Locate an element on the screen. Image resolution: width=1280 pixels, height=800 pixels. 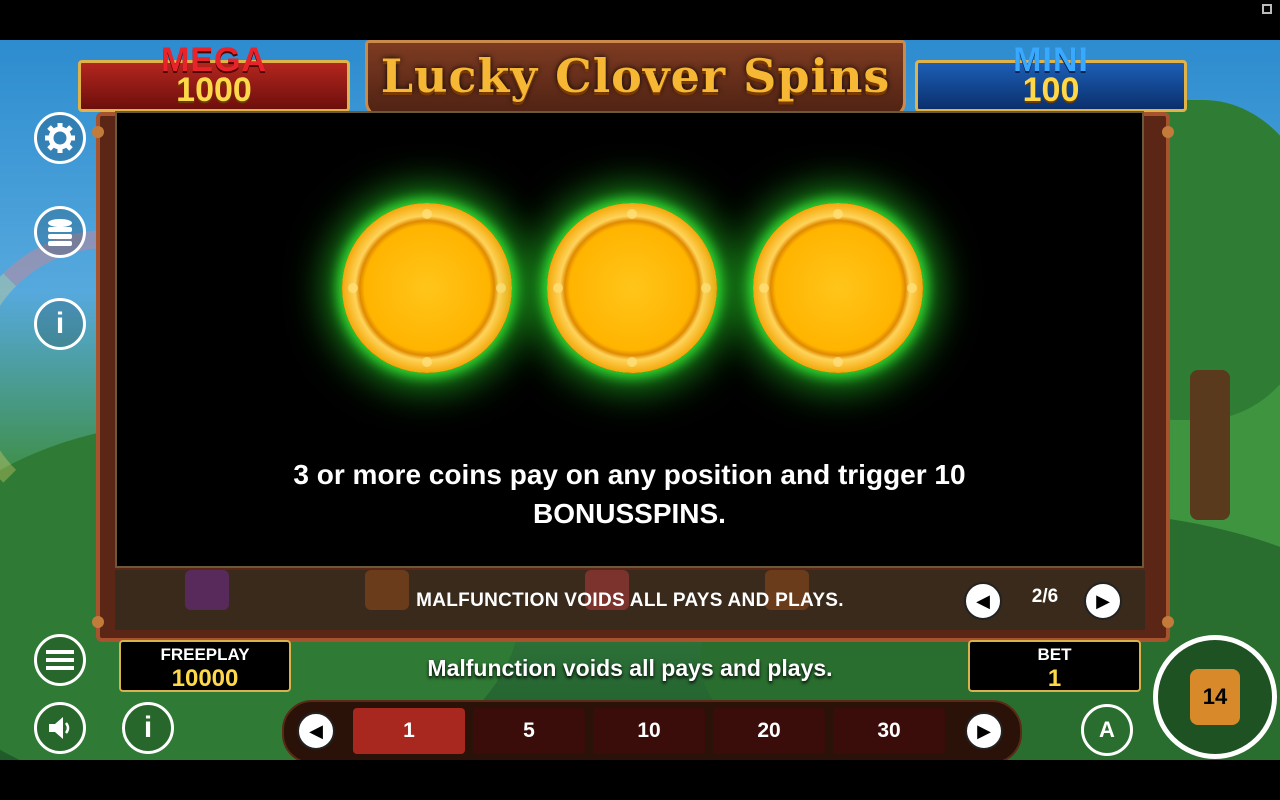
paytable-description-line: BONUSSPINS. is located at coordinates (629, 513).